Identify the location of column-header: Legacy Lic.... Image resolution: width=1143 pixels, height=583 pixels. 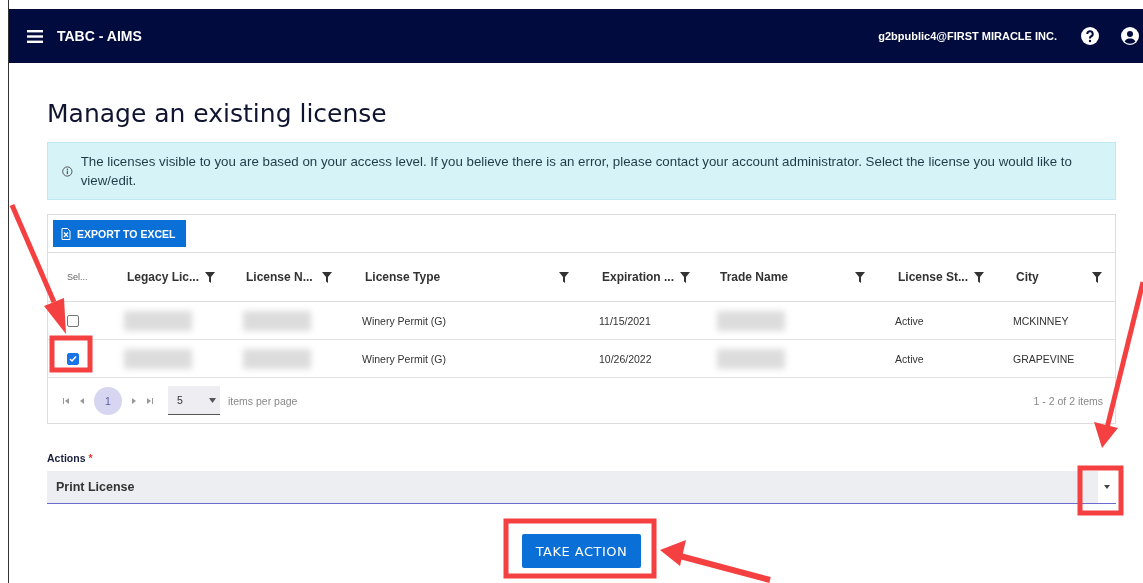
(163, 277).